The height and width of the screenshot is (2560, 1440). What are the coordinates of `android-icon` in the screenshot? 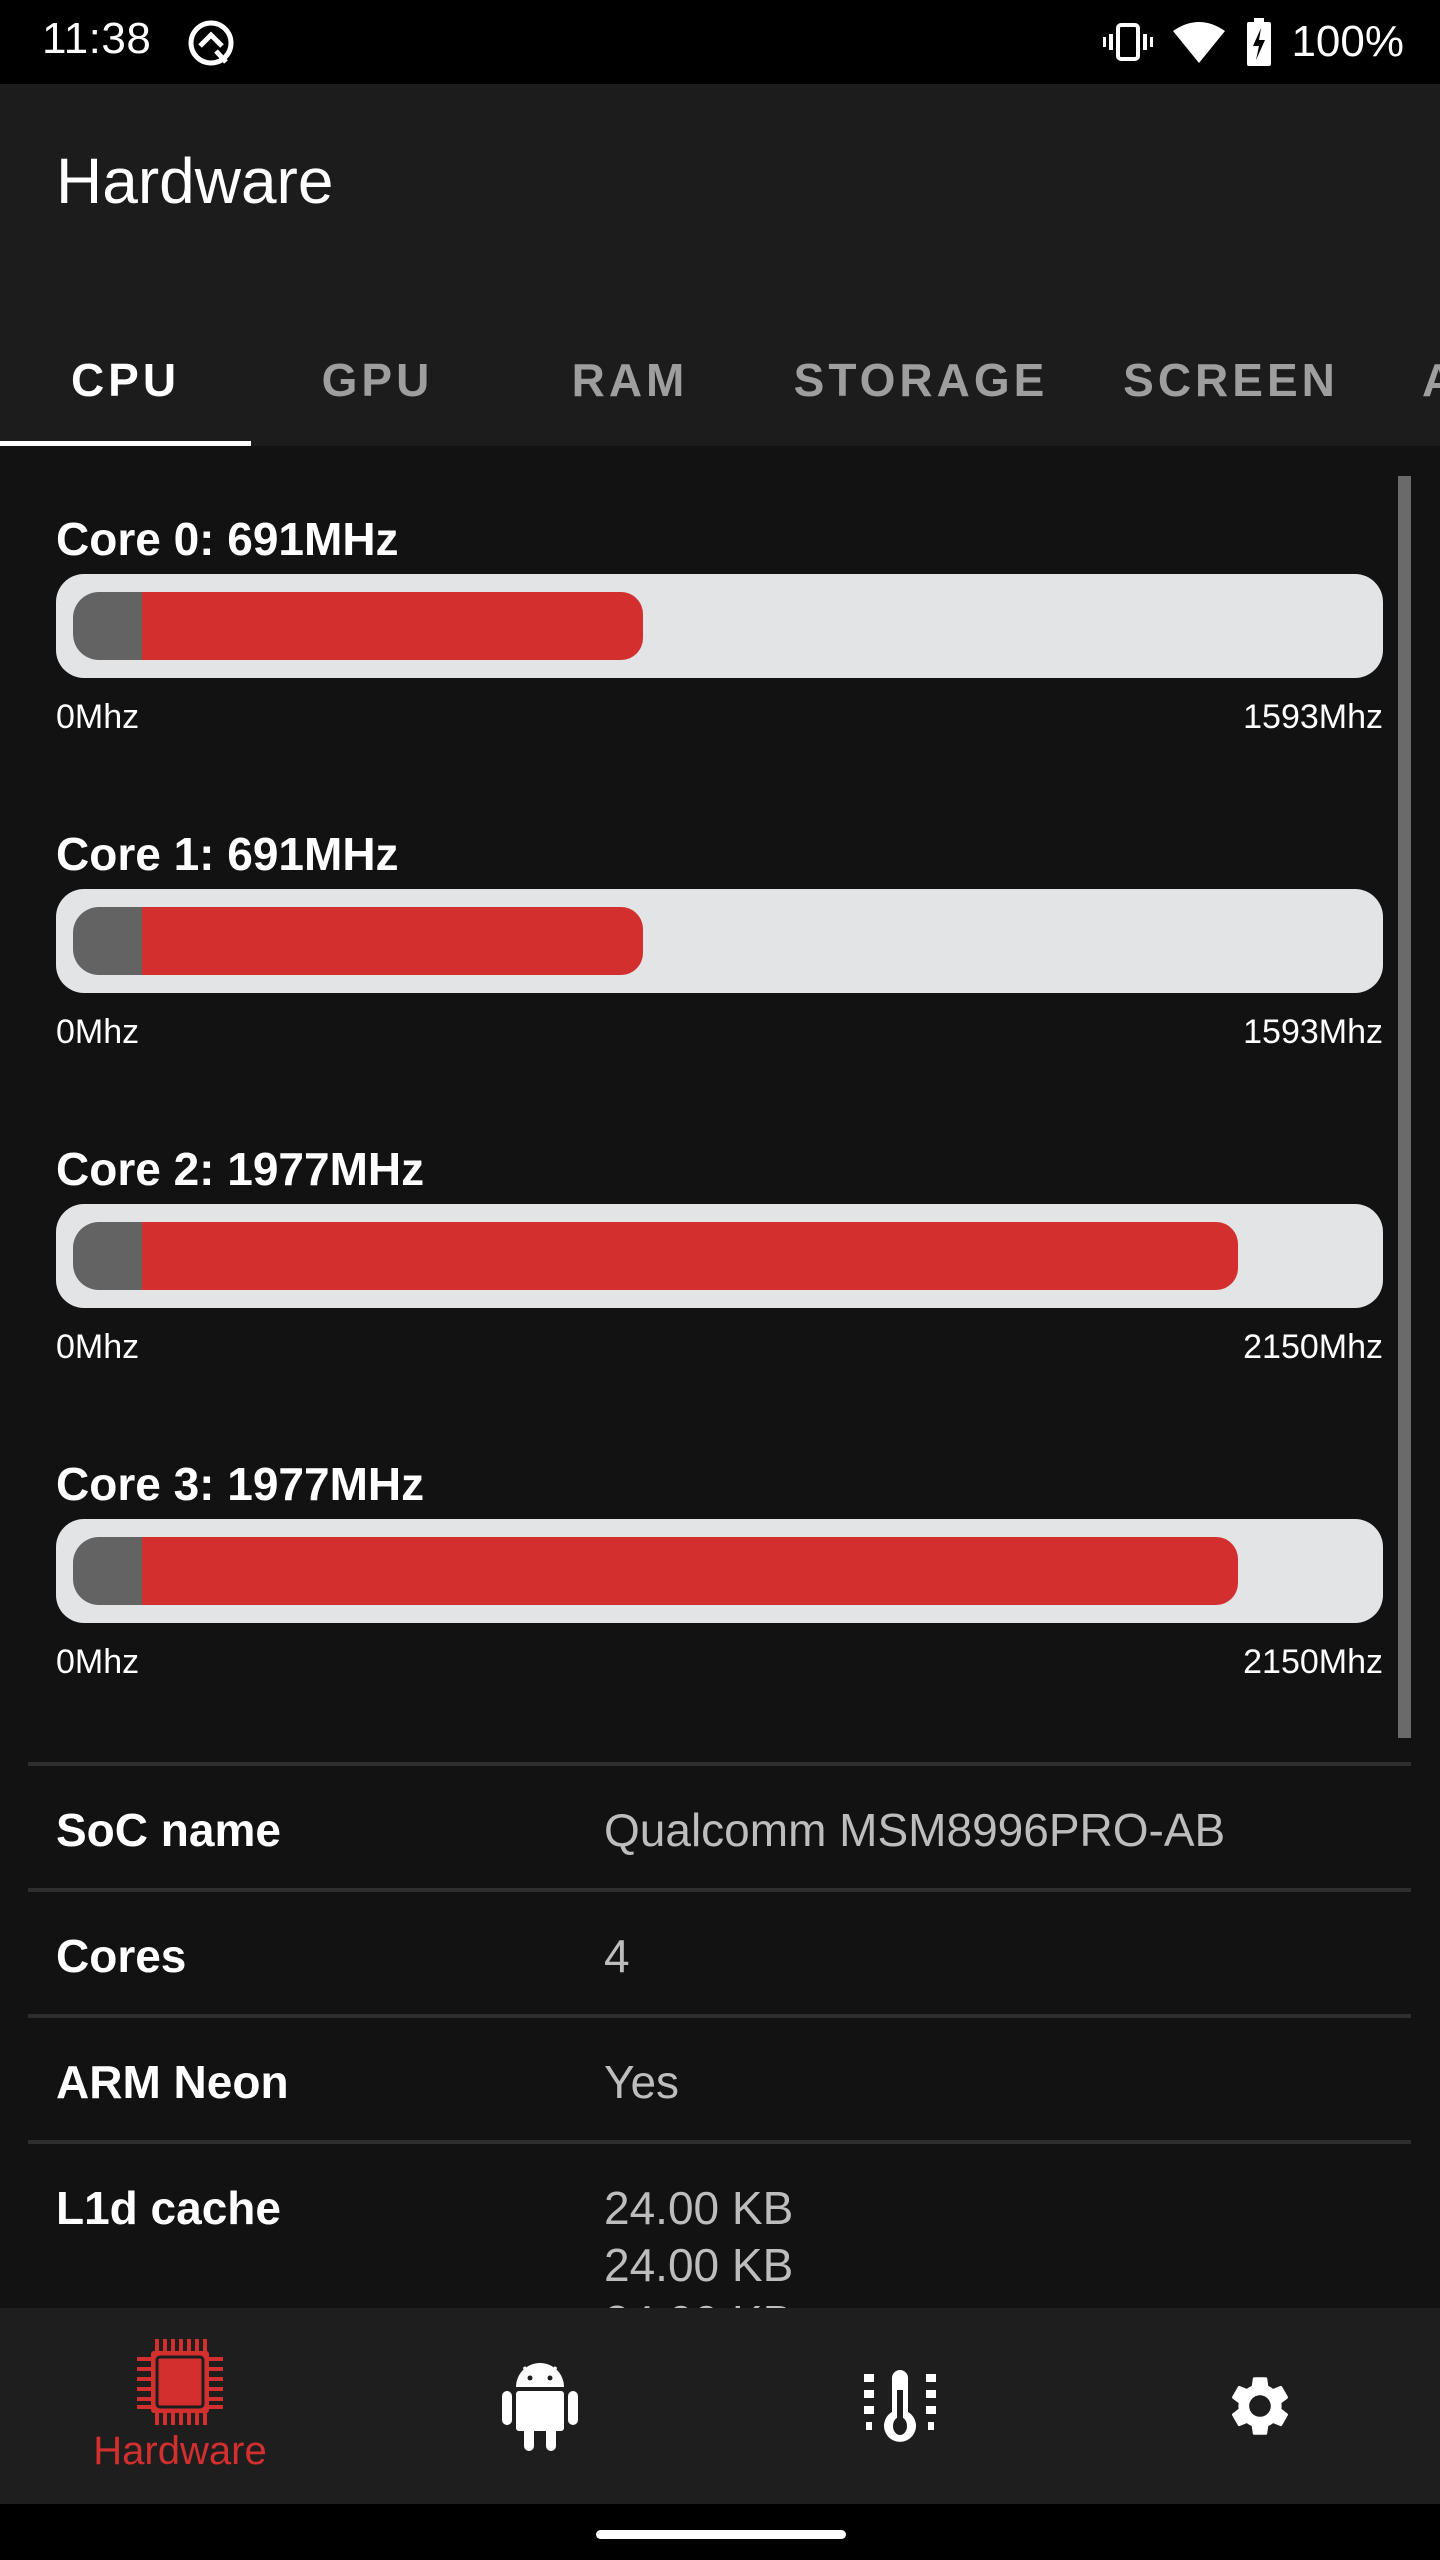 It's located at (540, 2407).